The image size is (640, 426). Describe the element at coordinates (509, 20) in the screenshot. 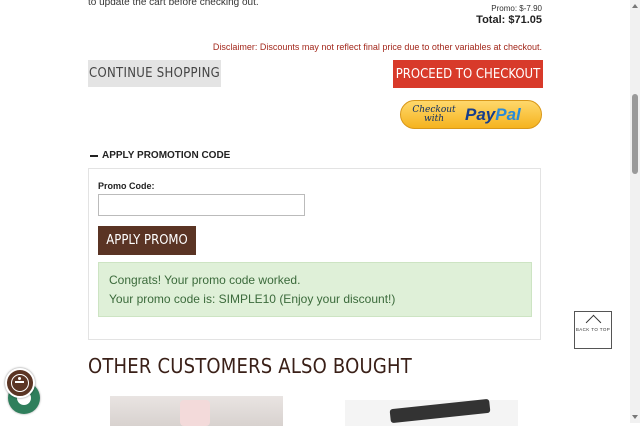

I see `cart-total: Total: $71.05` at that location.